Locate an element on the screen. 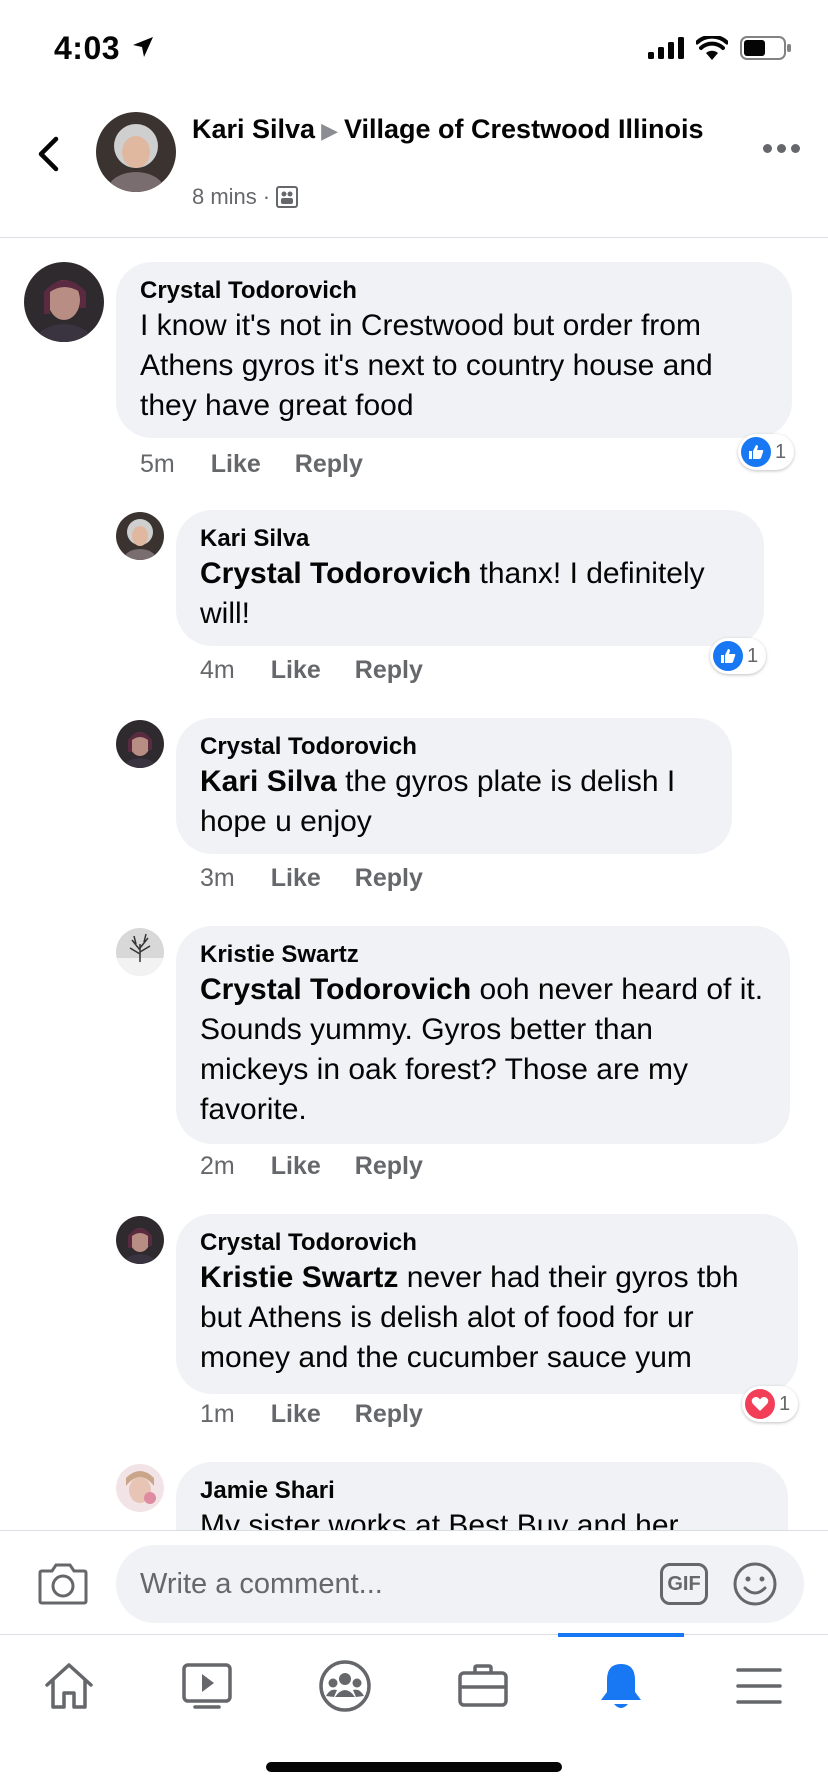 The height and width of the screenshot is (1792, 828). tab-watch is located at coordinates (207, 1686).